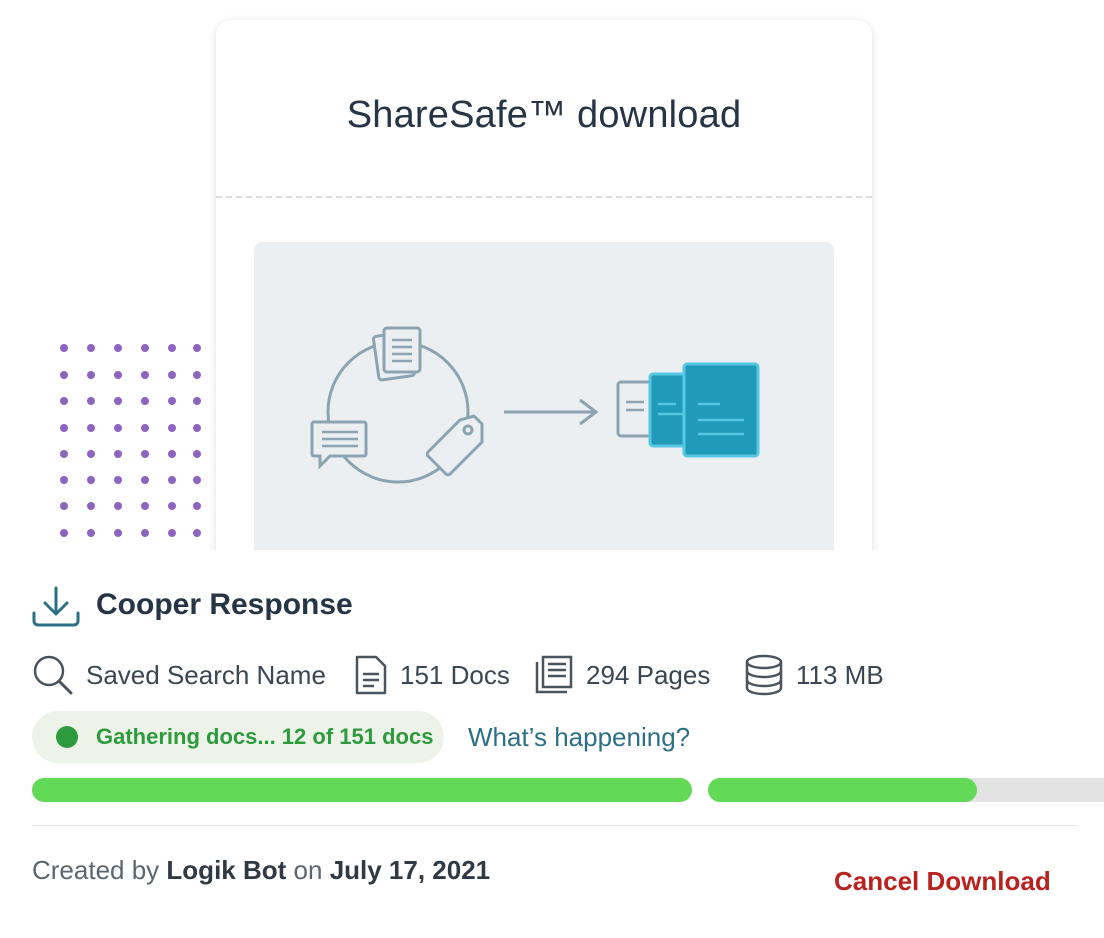 This screenshot has width=1104, height=938. Describe the element at coordinates (455, 674) in the screenshot. I see `docs-count: 151 Docs` at that location.